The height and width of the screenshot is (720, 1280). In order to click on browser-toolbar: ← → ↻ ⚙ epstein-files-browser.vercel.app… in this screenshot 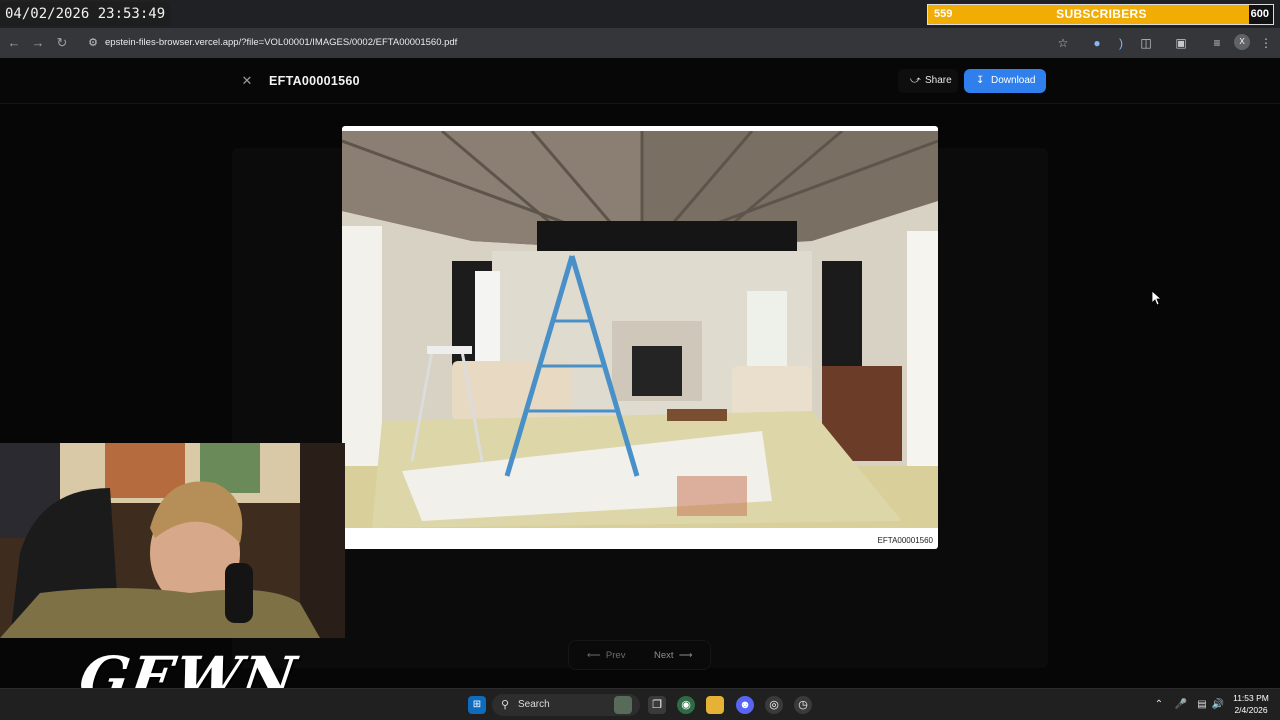, I will do `click(640, 43)`.